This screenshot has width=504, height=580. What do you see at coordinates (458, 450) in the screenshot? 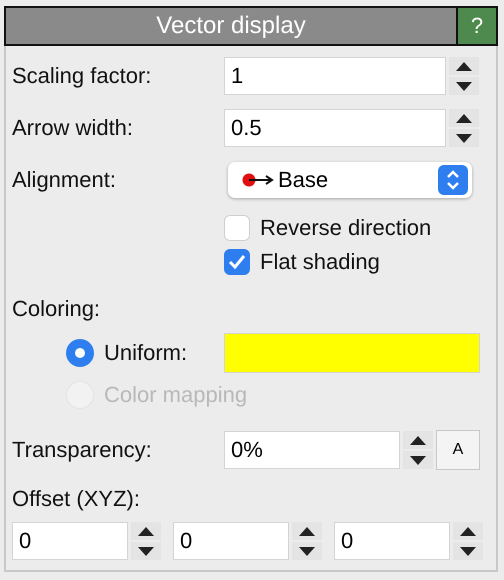
I see `auto-button: A` at bounding box center [458, 450].